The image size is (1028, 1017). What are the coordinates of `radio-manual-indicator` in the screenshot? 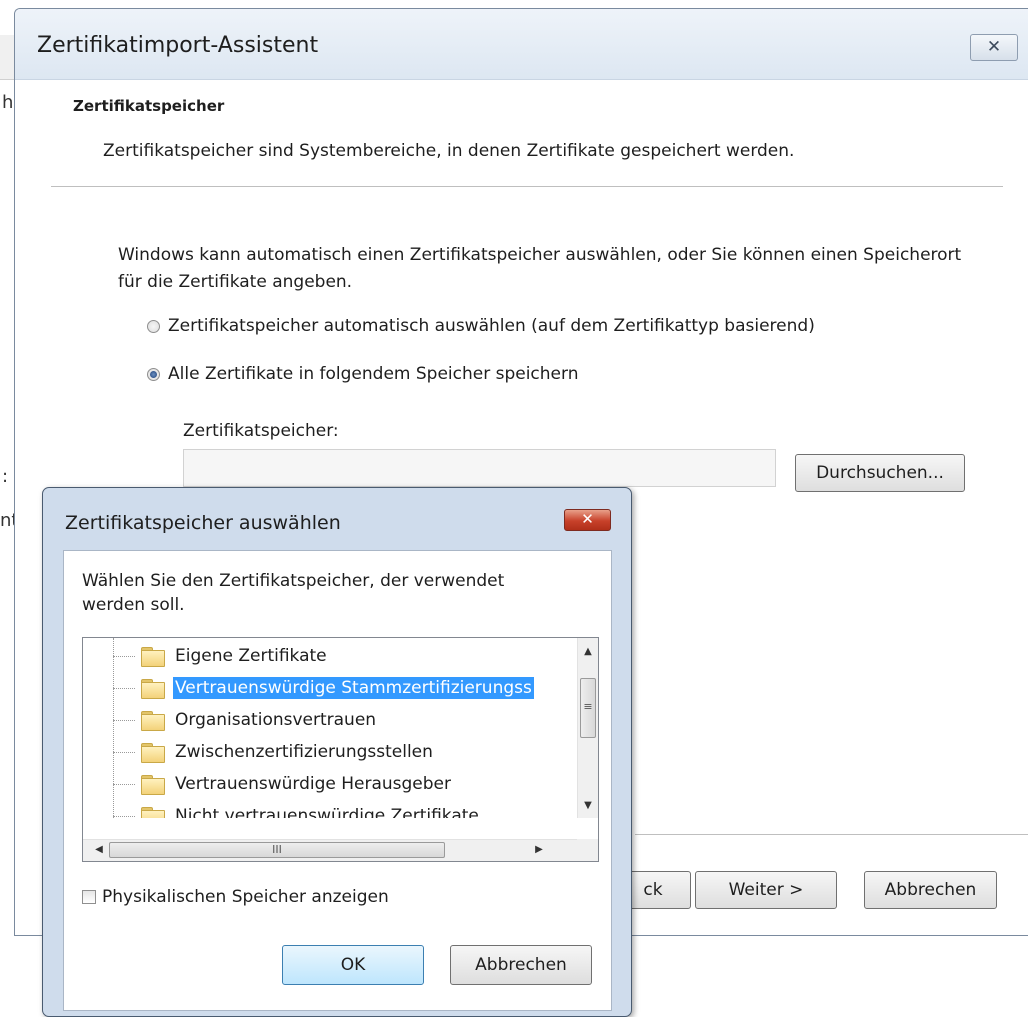 It's located at (153, 374).